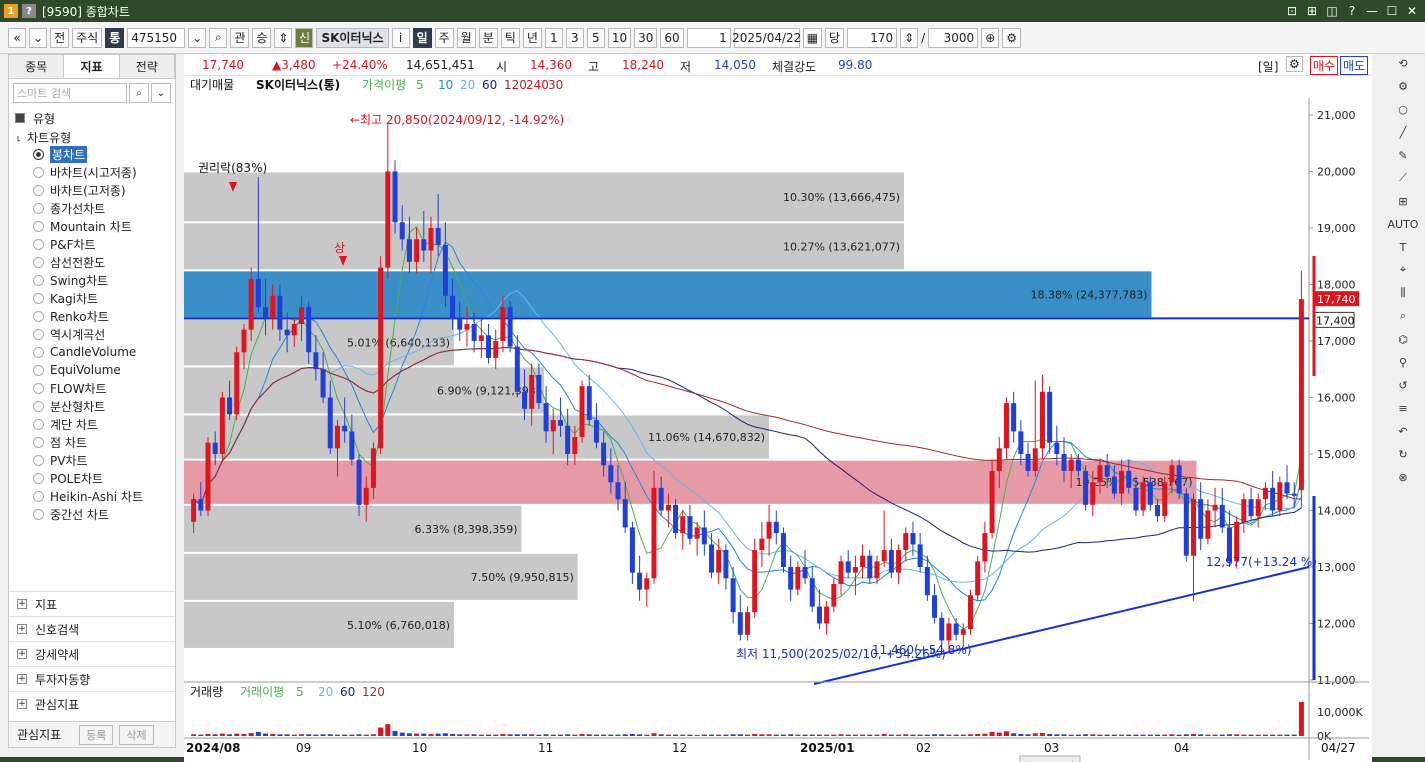  Describe the element at coordinates (909, 37) in the screenshot. I see `count-stepper: ⇕` at that location.